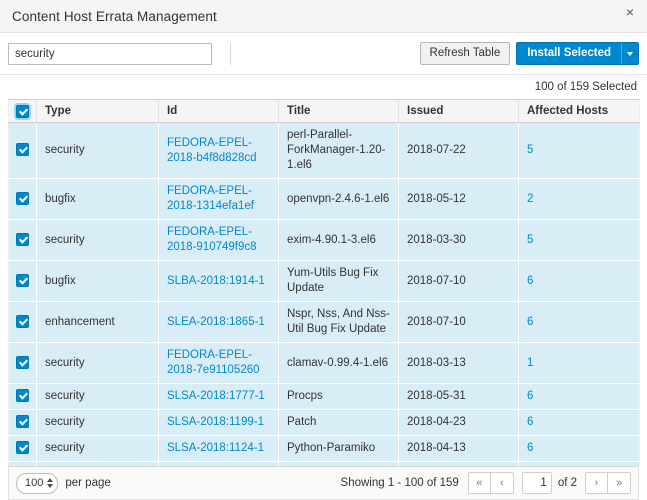  Describe the element at coordinates (579, 111) in the screenshot. I see `column-header-affected-hosts: Affected Hosts` at that location.